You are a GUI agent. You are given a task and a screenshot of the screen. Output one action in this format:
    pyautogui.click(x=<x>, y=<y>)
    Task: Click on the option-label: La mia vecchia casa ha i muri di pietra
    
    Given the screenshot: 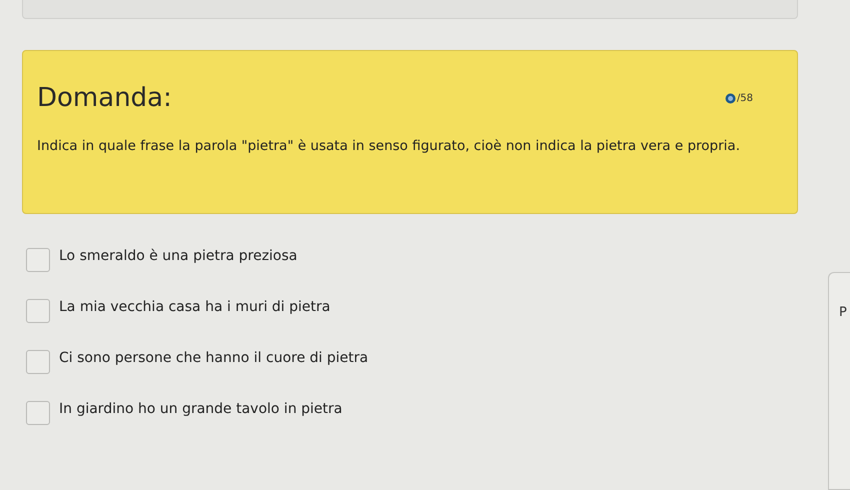 What is the action you would take?
    pyautogui.click(x=194, y=307)
    